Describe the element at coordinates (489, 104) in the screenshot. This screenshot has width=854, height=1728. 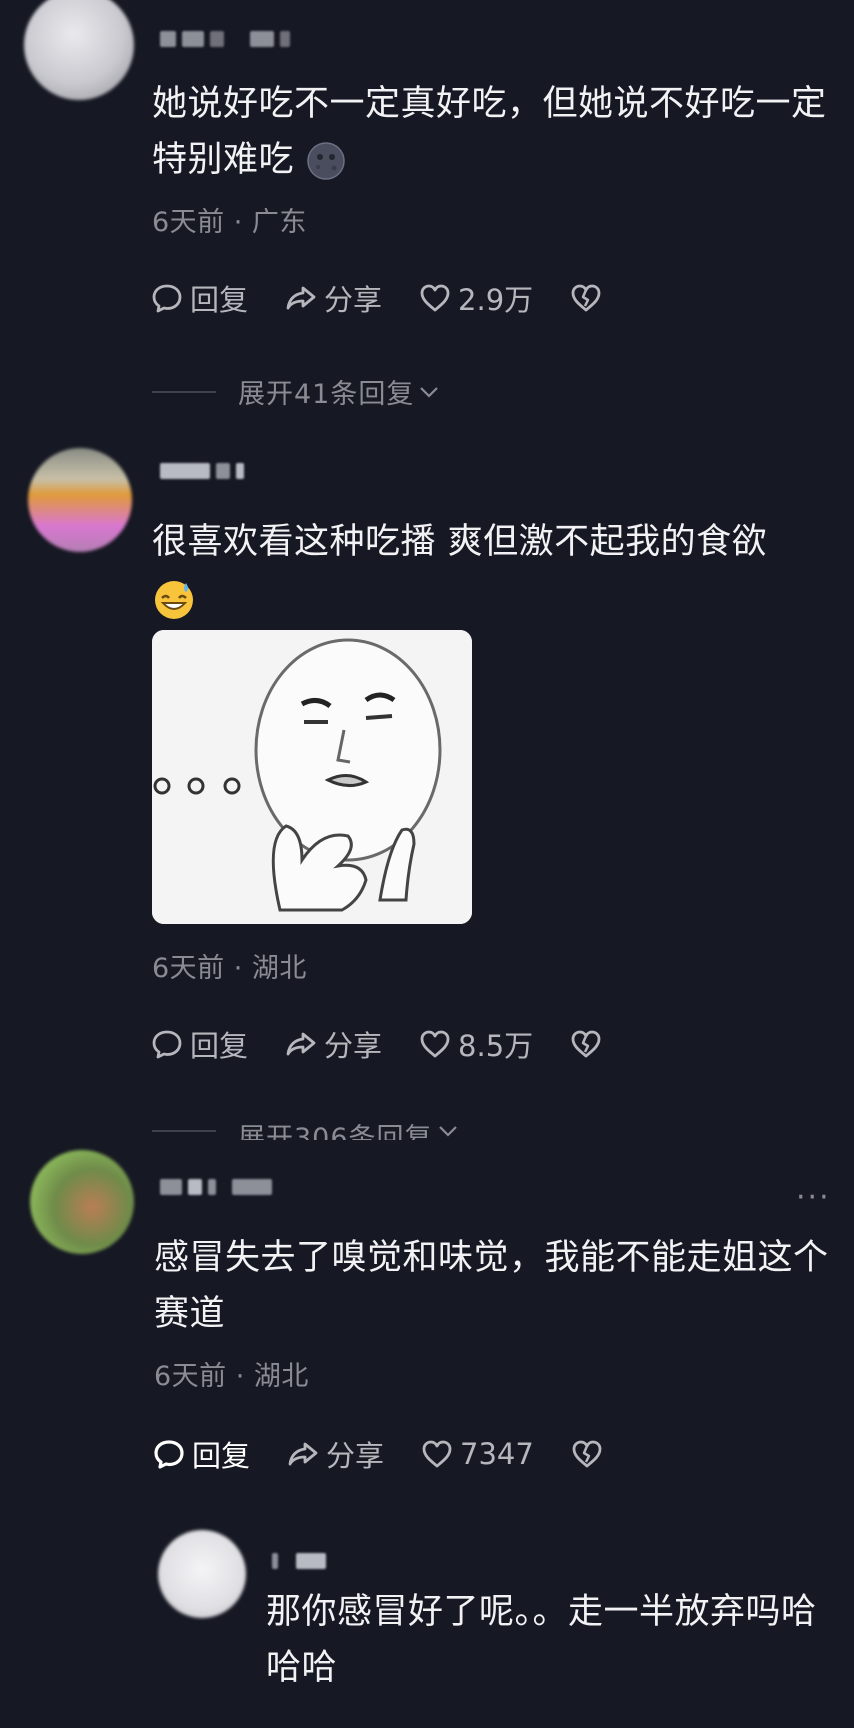
I see `comment-text-line: 她说好吃不一定真好吃，但她说不好吃一定` at that location.